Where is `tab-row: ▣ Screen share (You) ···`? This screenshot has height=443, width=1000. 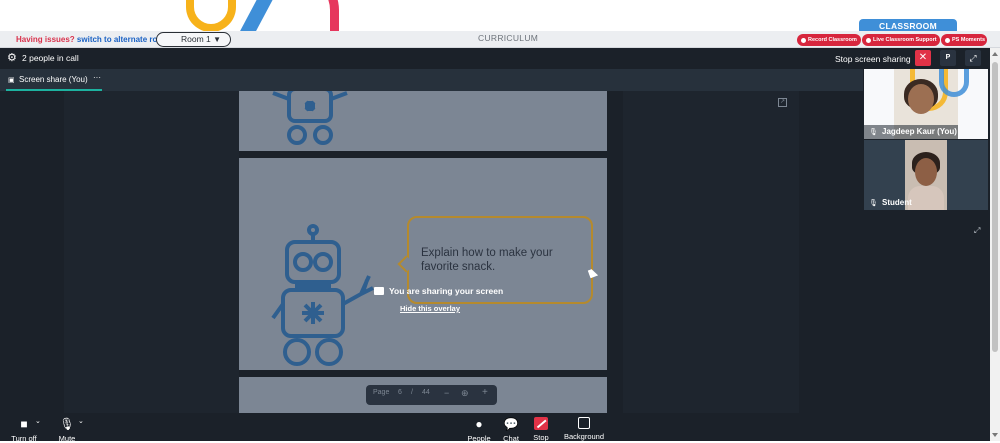 tab-row: ▣ Screen share (You) ··· is located at coordinates (431, 80).